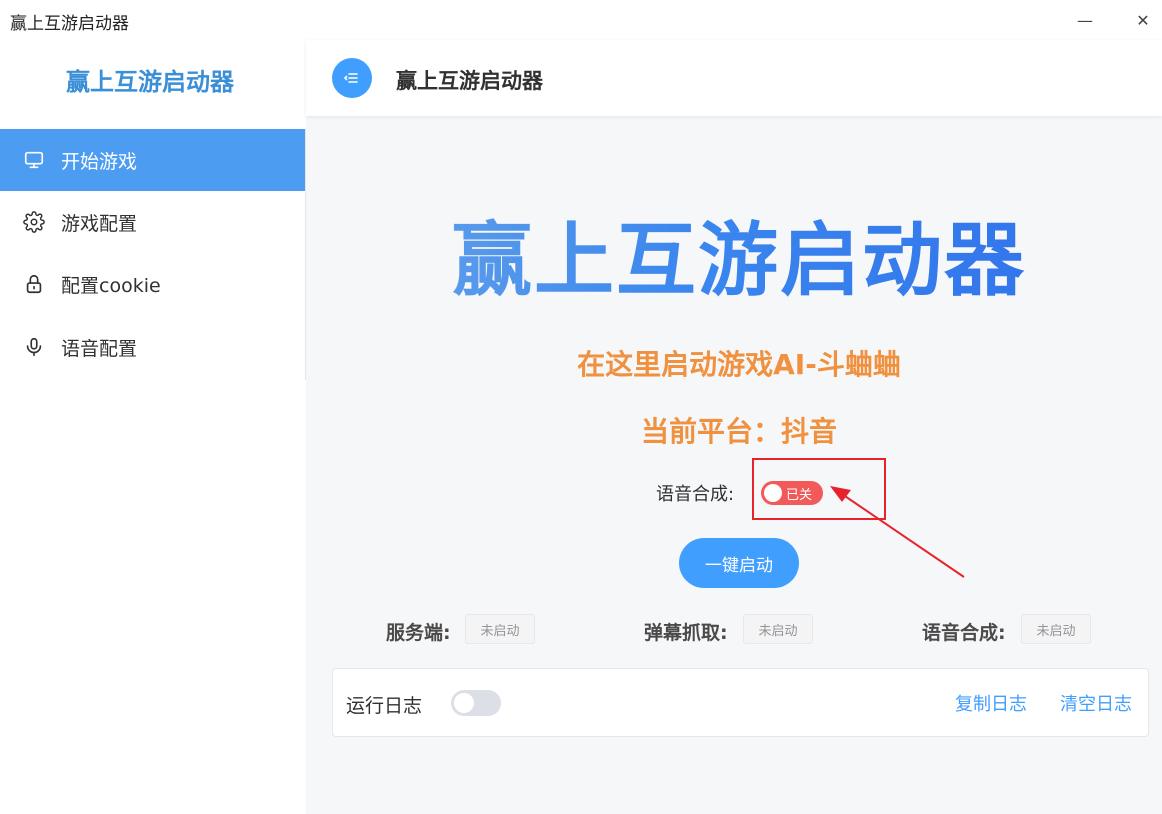 The image size is (1162, 814). What do you see at coordinates (476, 703) in the screenshot?
I see `log-toggle` at bounding box center [476, 703].